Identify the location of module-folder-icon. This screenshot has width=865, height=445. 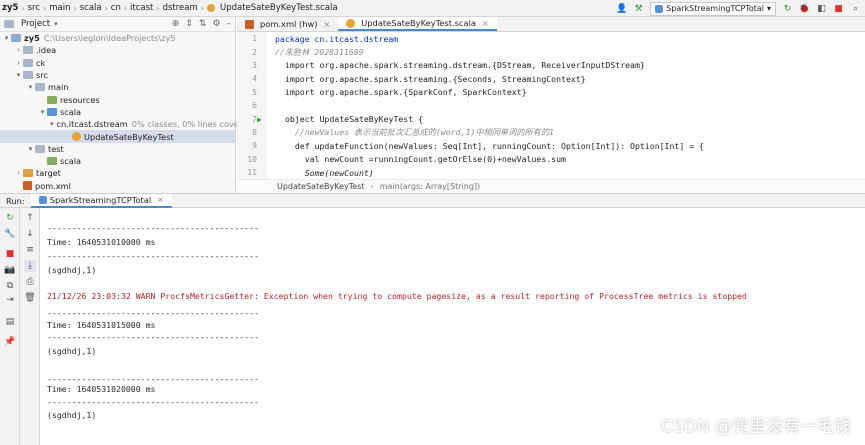
(16, 38).